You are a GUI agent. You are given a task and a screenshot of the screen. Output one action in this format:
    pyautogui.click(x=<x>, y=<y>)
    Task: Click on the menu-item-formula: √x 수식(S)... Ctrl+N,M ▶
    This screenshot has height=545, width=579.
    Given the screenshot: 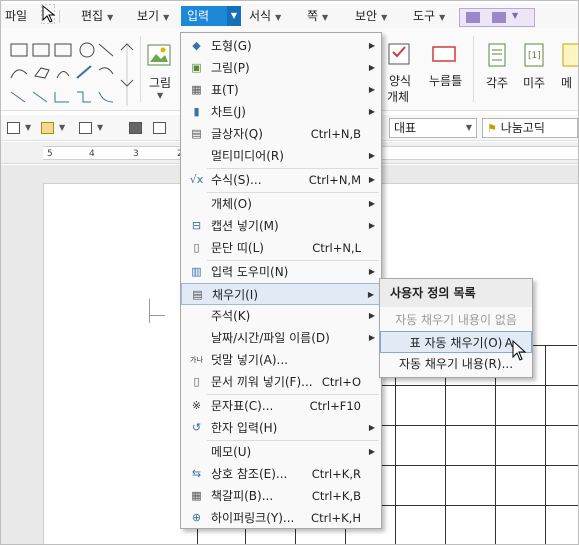 What is the action you would take?
    pyautogui.click(x=281, y=180)
    